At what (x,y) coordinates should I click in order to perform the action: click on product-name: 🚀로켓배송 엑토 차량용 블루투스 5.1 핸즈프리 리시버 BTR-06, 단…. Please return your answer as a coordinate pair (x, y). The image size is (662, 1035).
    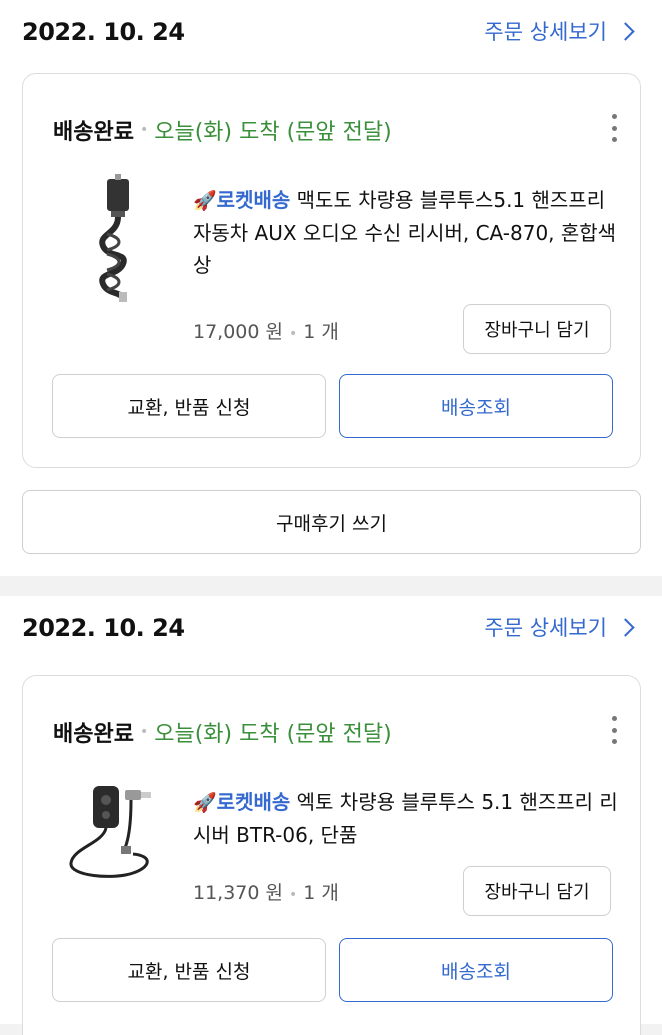
    Looking at the image, I should click on (408, 818).